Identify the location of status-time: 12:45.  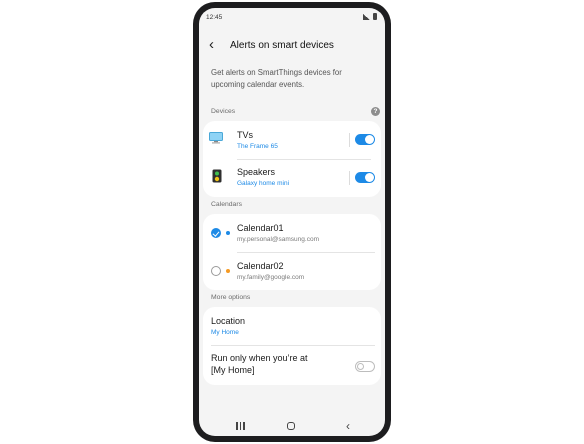
(214, 17).